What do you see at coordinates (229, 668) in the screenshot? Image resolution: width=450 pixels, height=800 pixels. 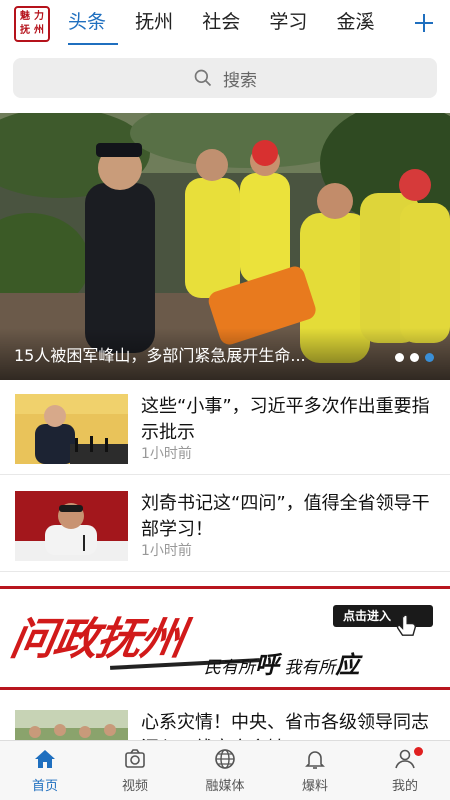 I see `slogan-part: 民有所` at bounding box center [229, 668].